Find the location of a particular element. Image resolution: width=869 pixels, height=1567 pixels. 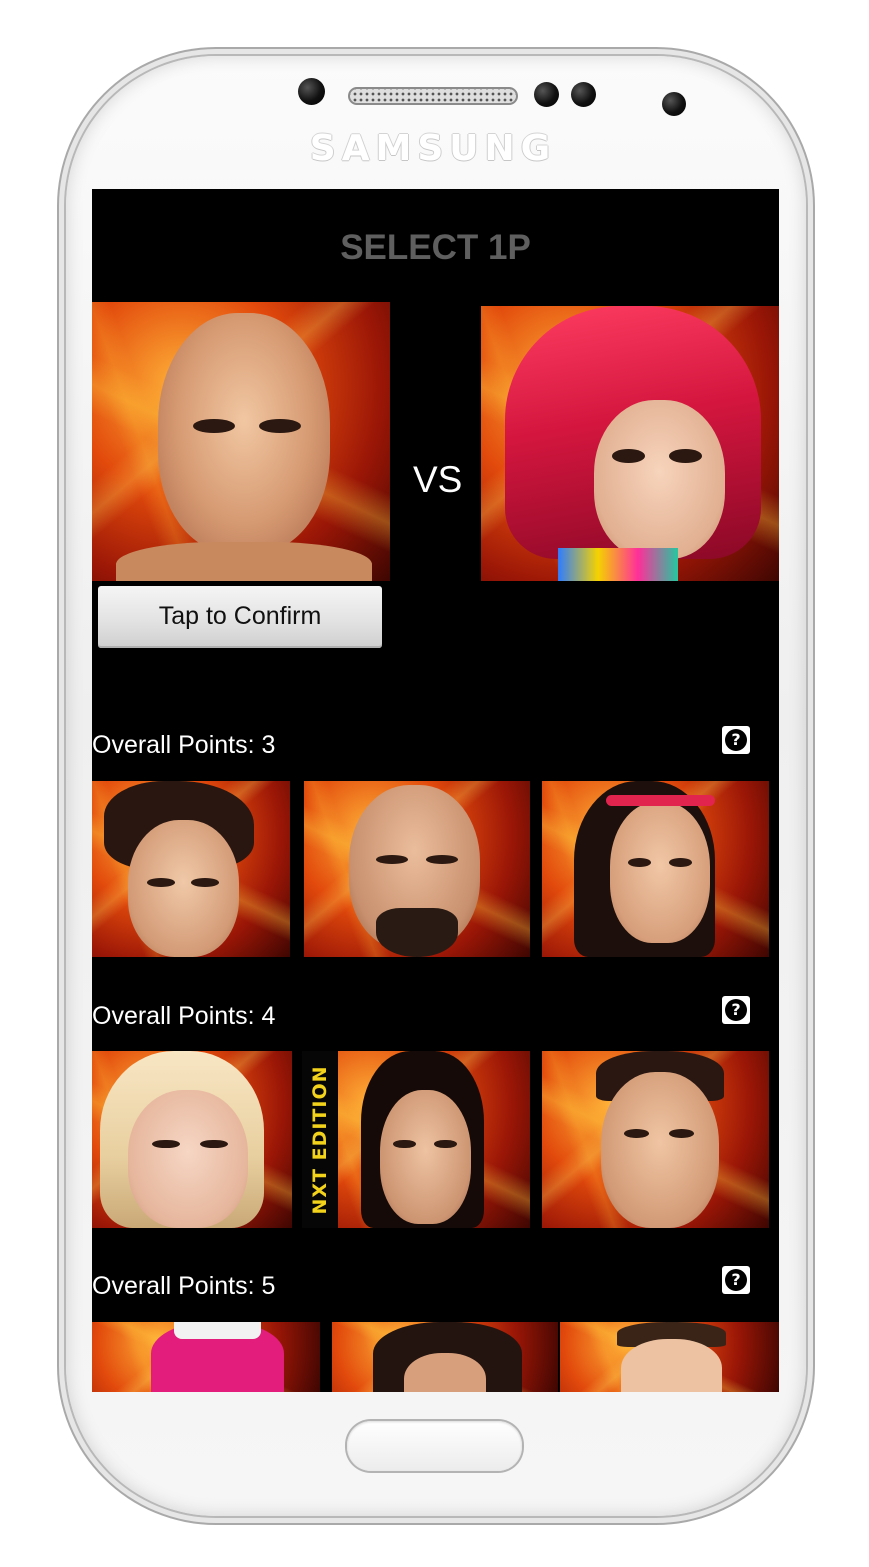

proximity-sensor is located at coordinates (311, 91).